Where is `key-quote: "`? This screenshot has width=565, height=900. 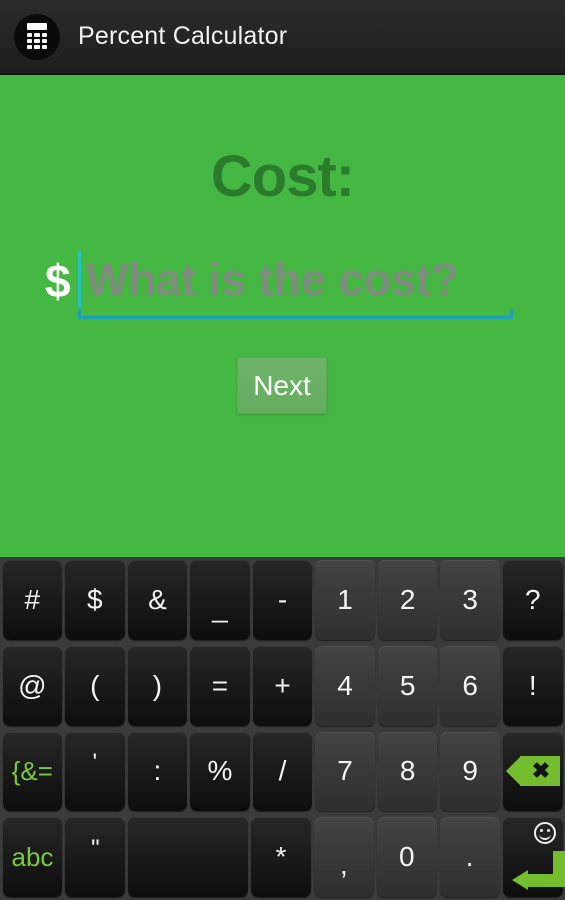
key-quote: " is located at coordinates (95, 857).